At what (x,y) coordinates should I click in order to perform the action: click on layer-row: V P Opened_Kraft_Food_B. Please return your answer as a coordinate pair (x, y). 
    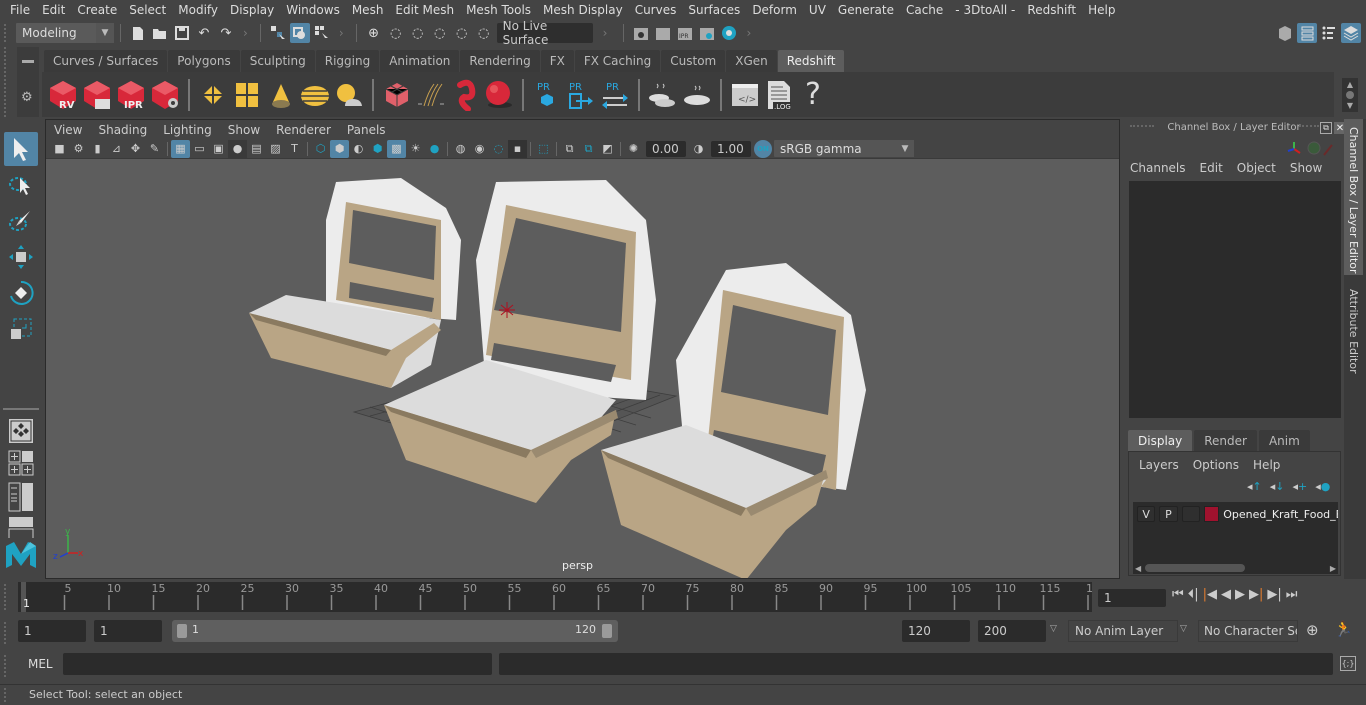
    Looking at the image, I should click on (1235, 512).